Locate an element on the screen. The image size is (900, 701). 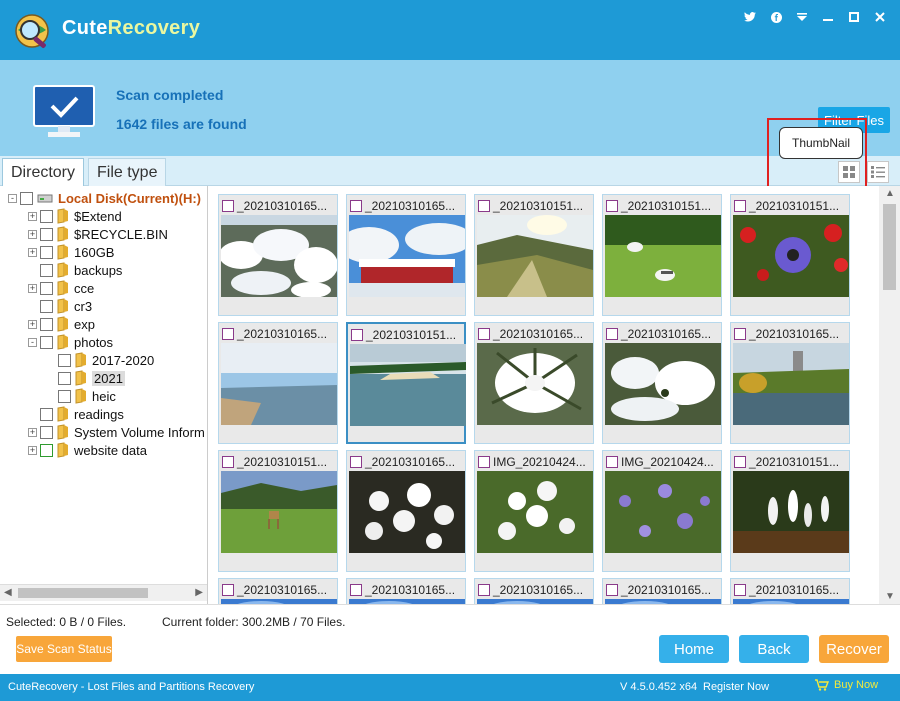
tree-node: 2021 is located at coordinates (85, 378).